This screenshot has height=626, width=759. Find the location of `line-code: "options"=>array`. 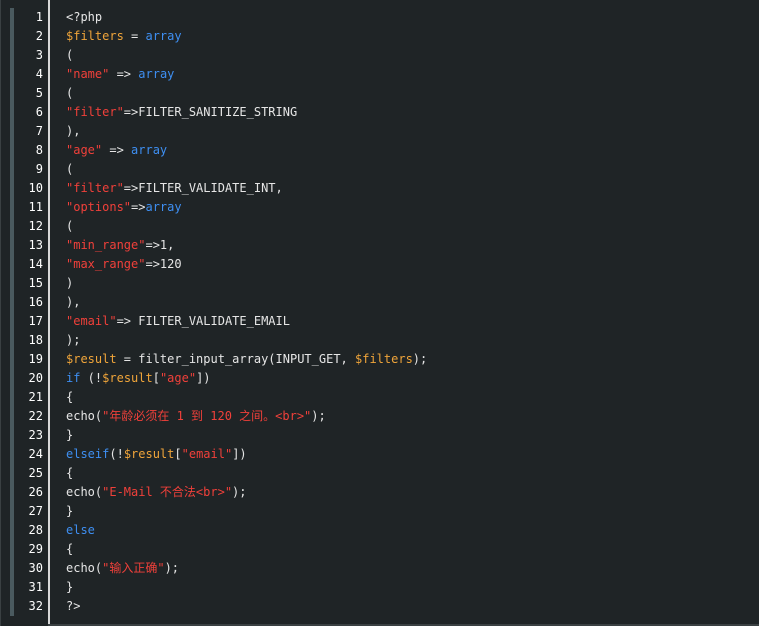

line-code: "options"=>array is located at coordinates (124, 207).